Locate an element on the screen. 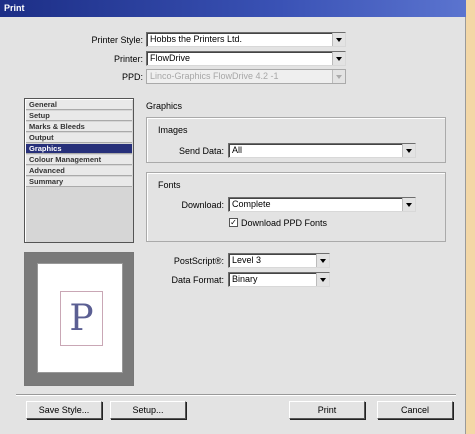  sidebar-item-advanced: Advanced is located at coordinates (79, 171).